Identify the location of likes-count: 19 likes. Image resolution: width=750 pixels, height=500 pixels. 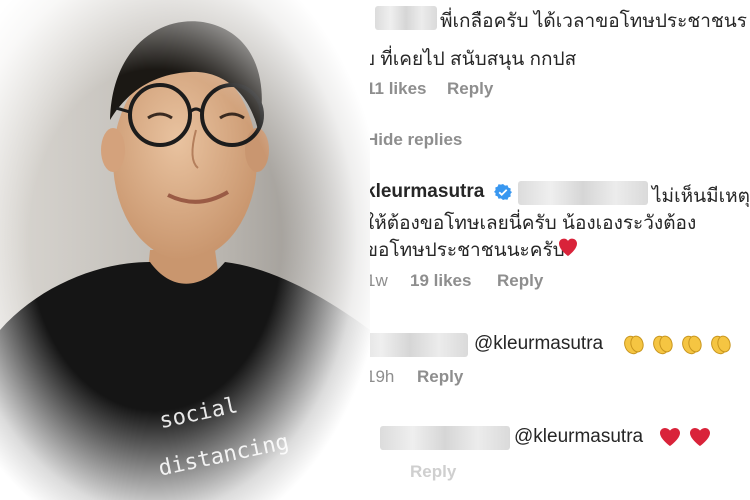
(440, 281).